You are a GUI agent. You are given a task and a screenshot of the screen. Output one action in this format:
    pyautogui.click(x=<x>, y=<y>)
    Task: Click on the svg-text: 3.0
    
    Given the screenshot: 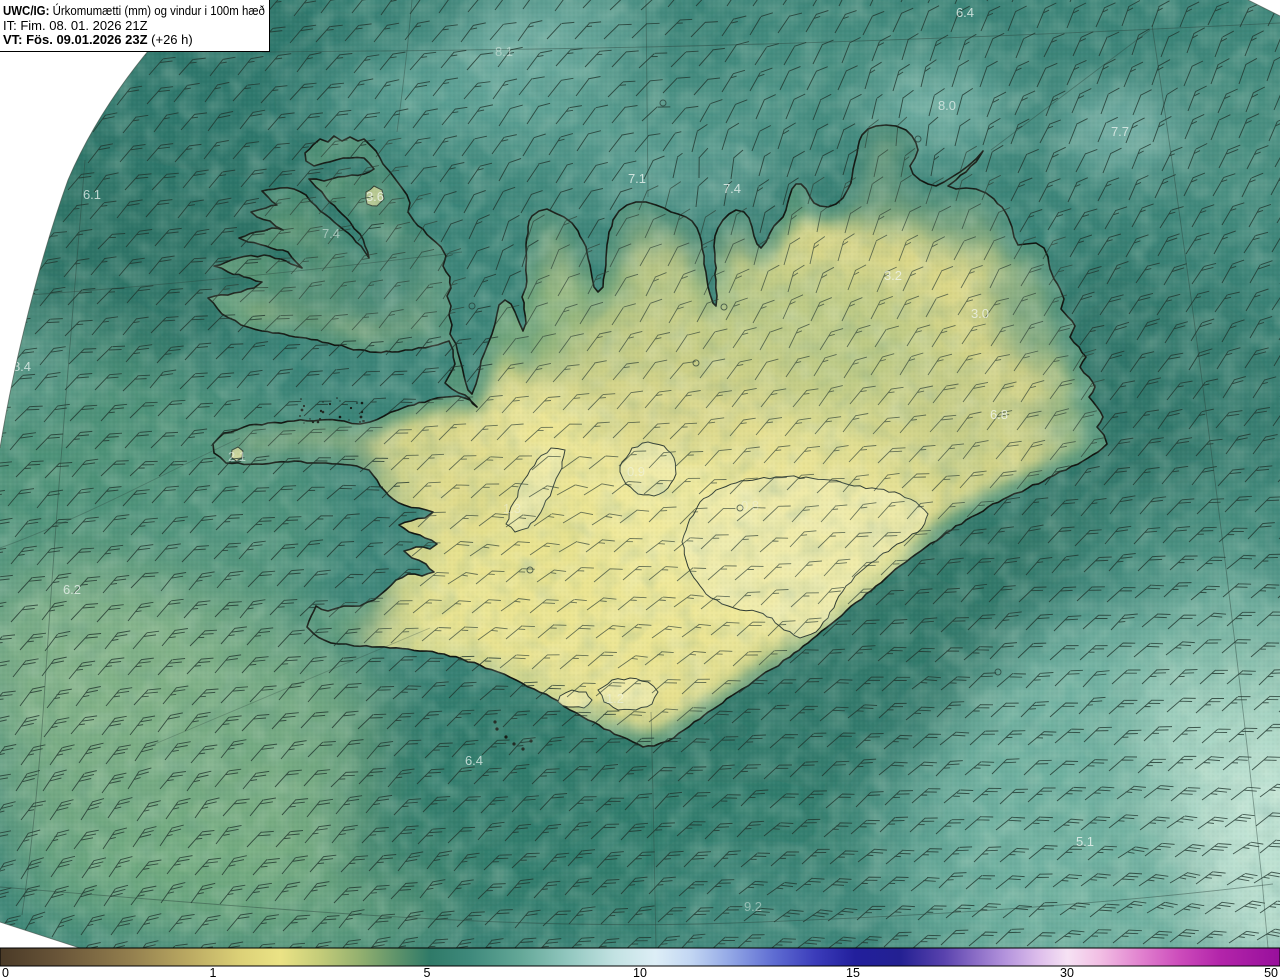 What is the action you would take?
    pyautogui.click(x=980, y=313)
    